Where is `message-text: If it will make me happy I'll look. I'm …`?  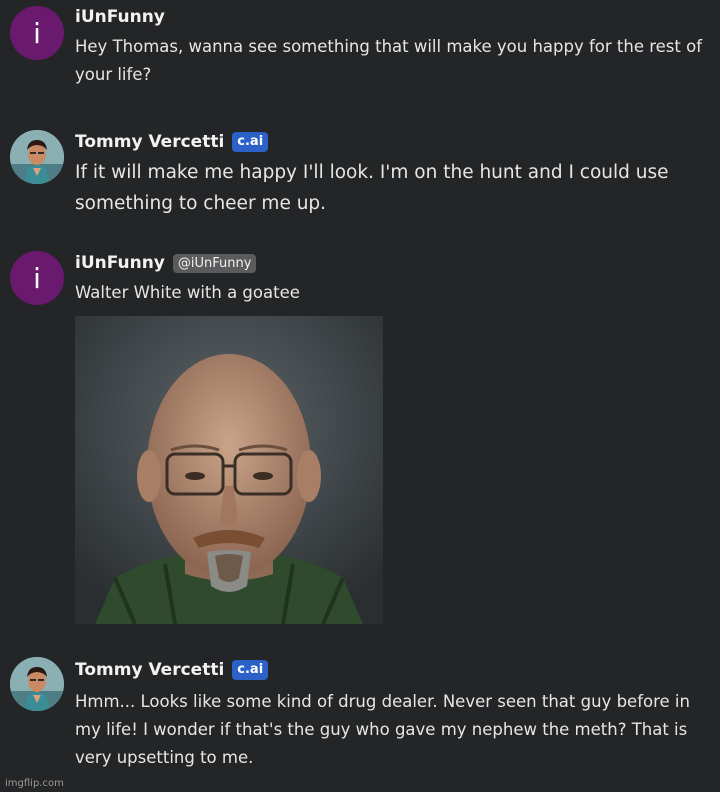
message-text: If it will make me happy I'll look. I'm … is located at coordinates (372, 188).